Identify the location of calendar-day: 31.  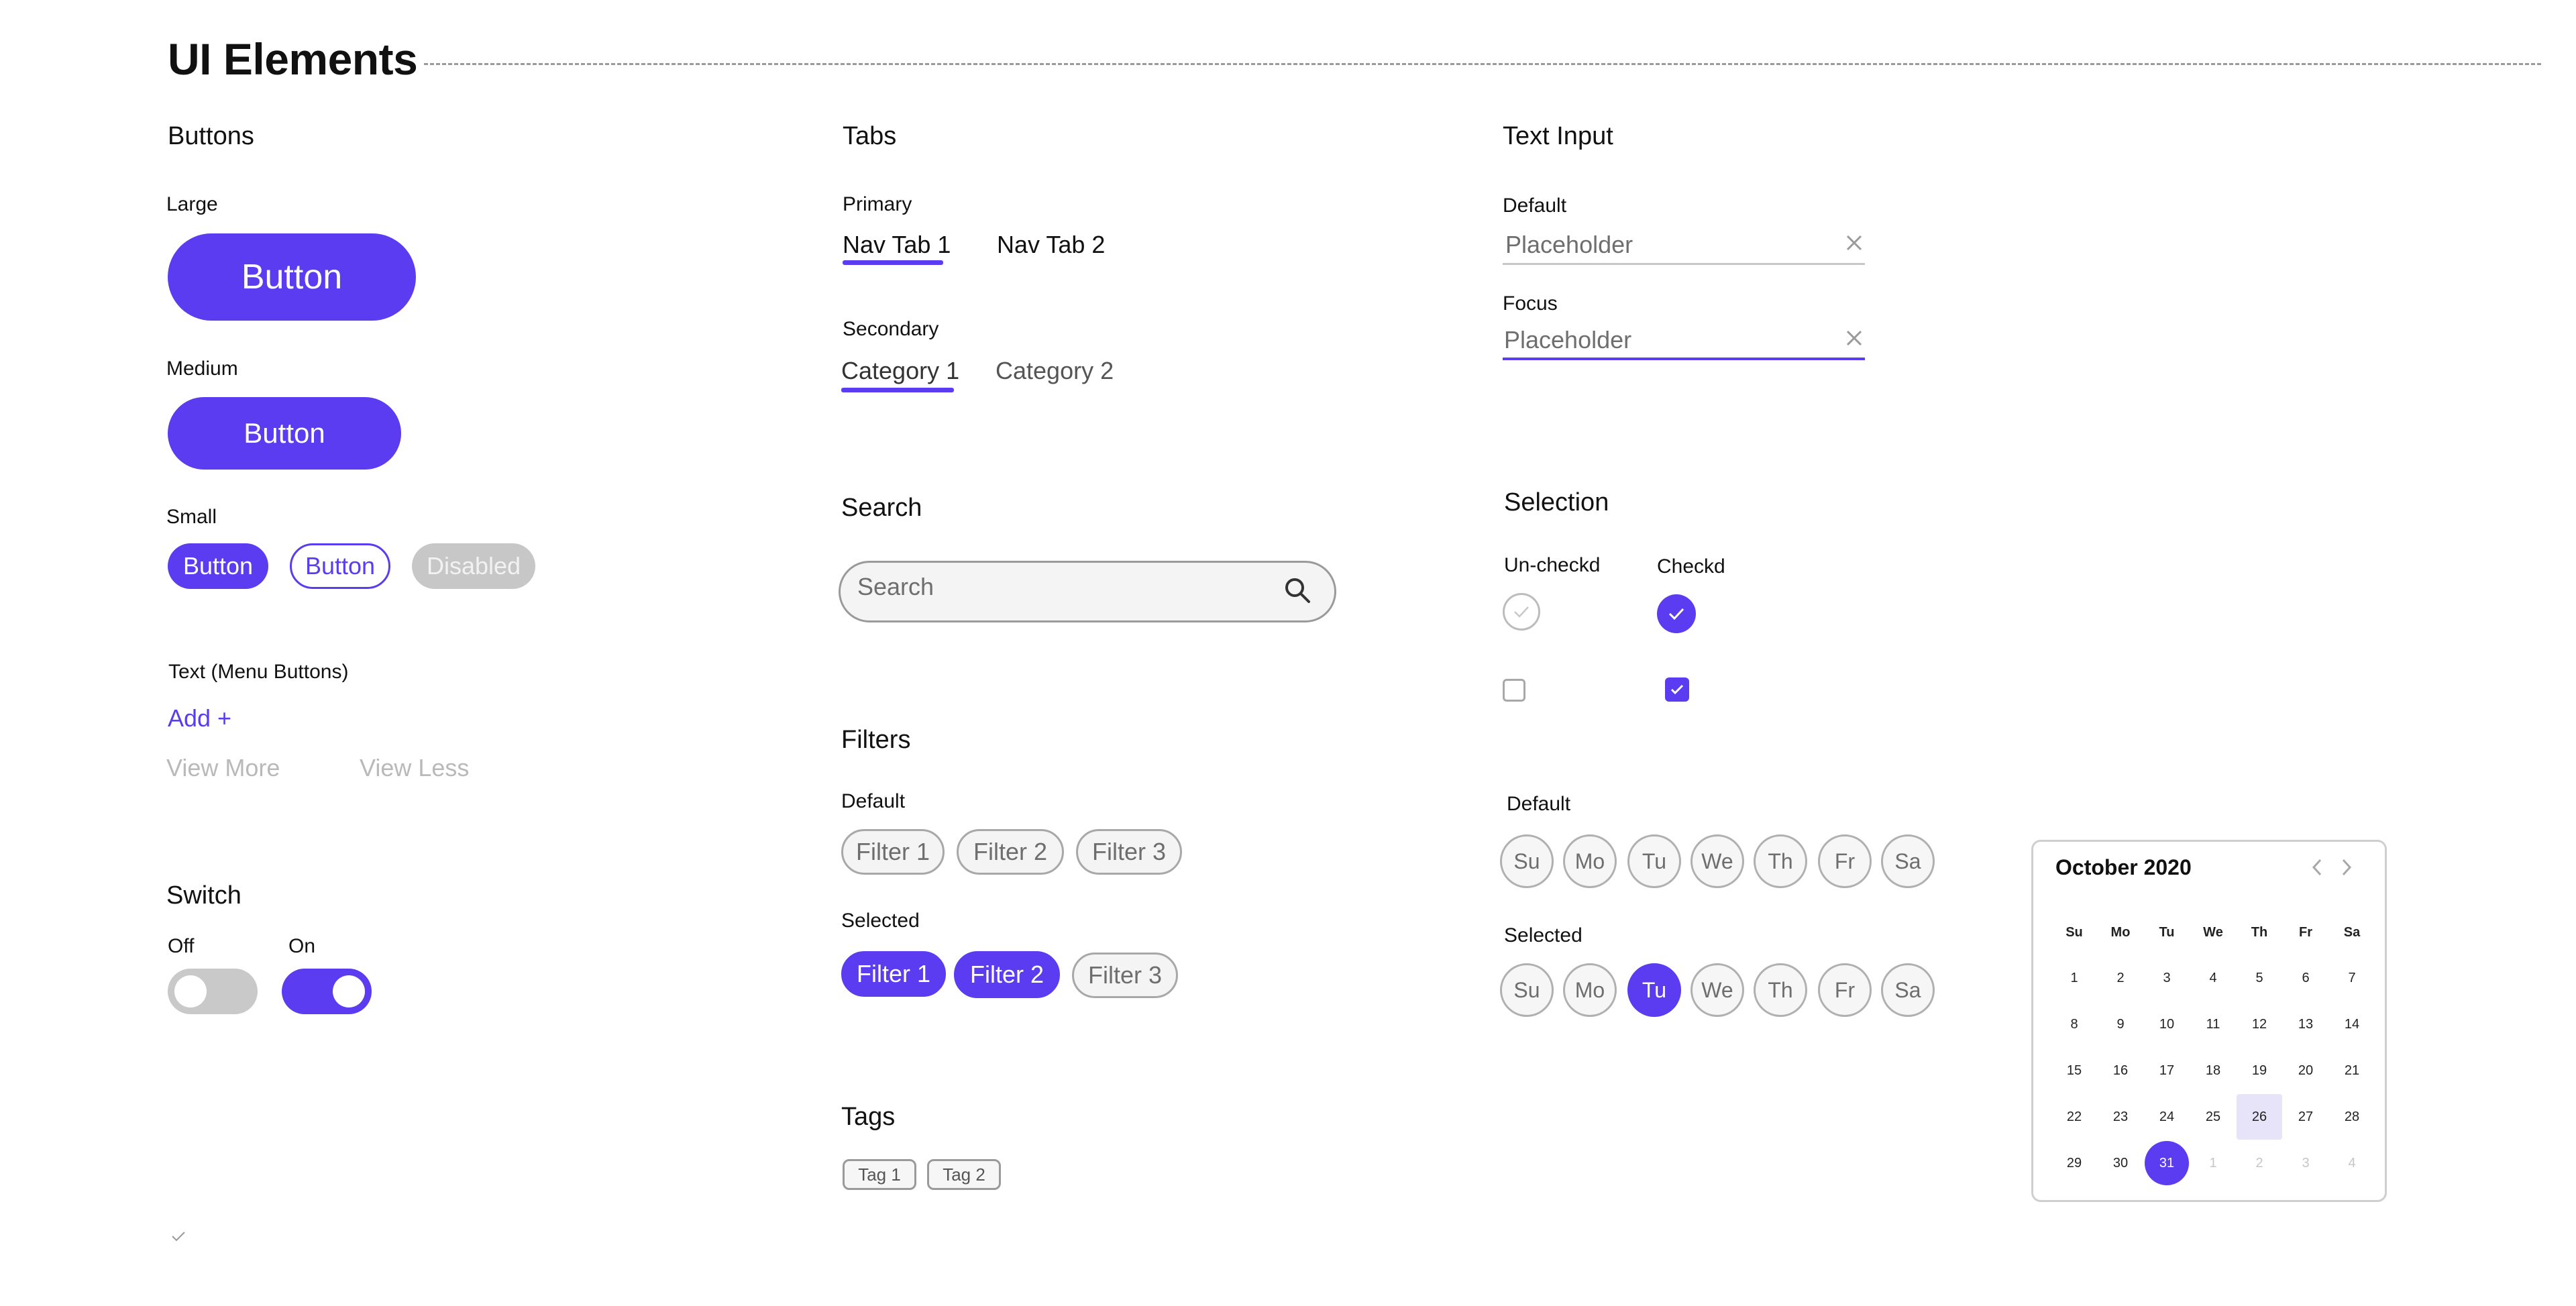
(2167, 1163).